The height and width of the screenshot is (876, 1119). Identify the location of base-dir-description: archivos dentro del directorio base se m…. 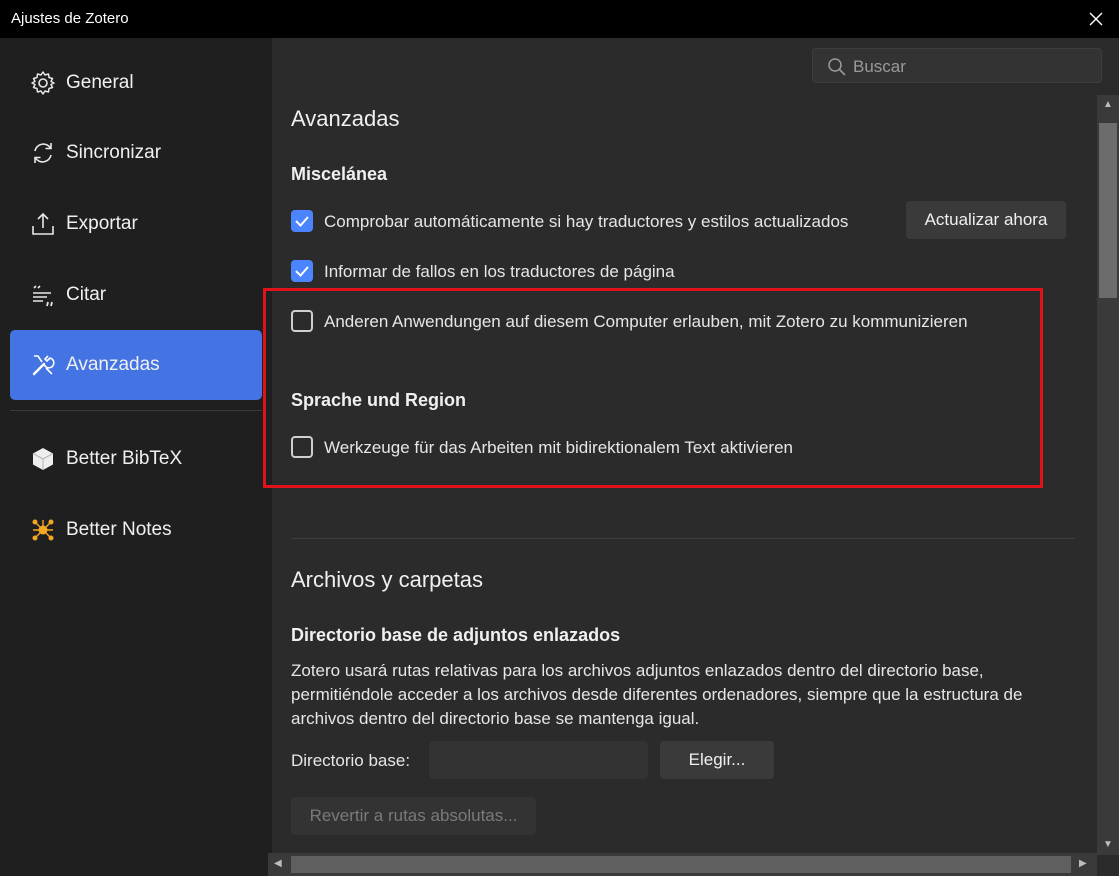
(495, 718).